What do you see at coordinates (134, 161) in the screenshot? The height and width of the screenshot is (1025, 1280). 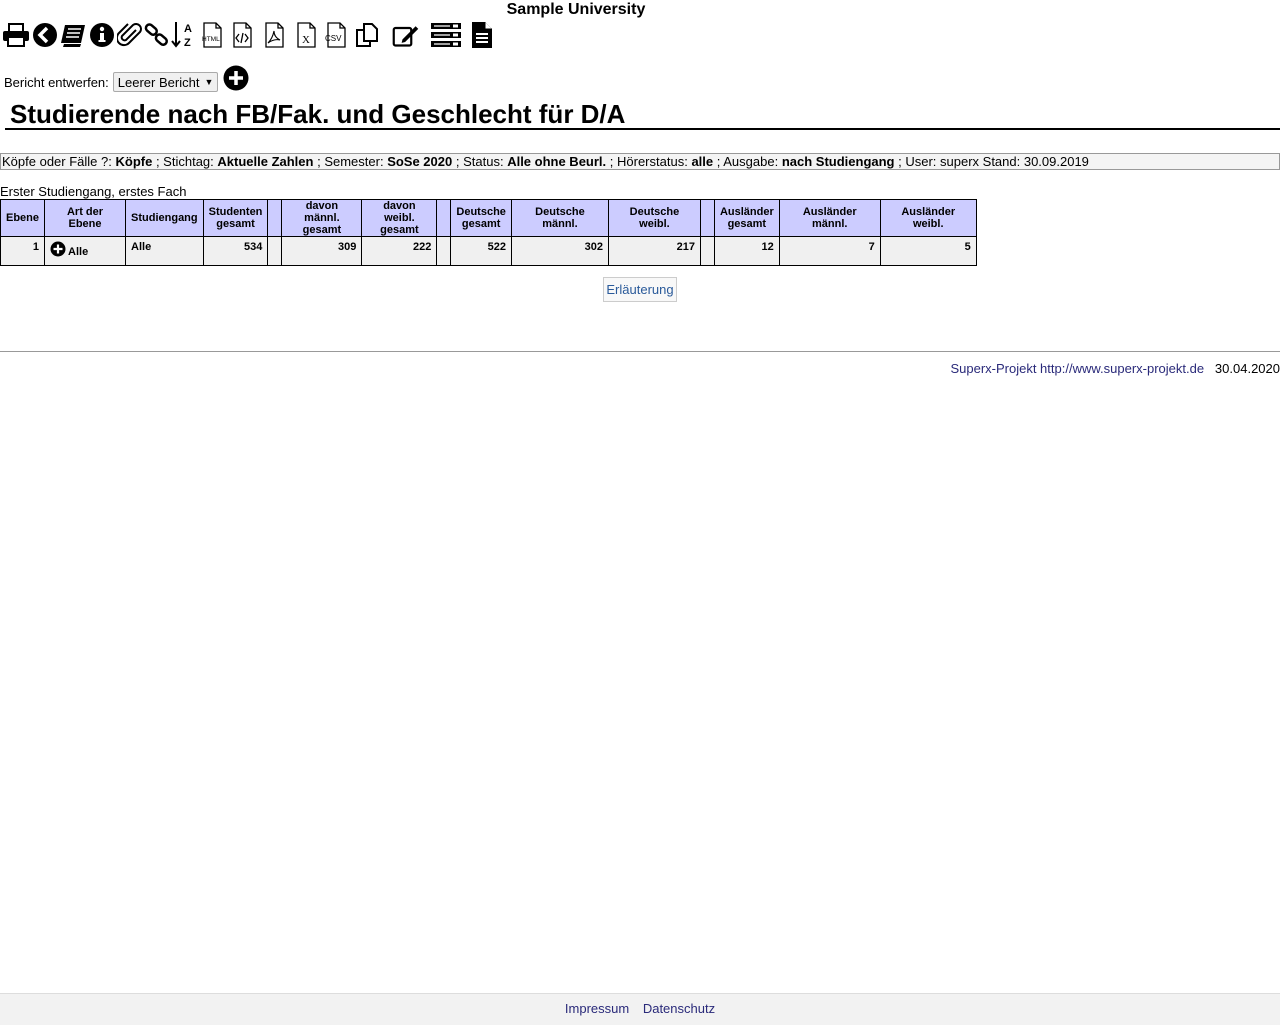 I see `param-value: Köpfe` at bounding box center [134, 161].